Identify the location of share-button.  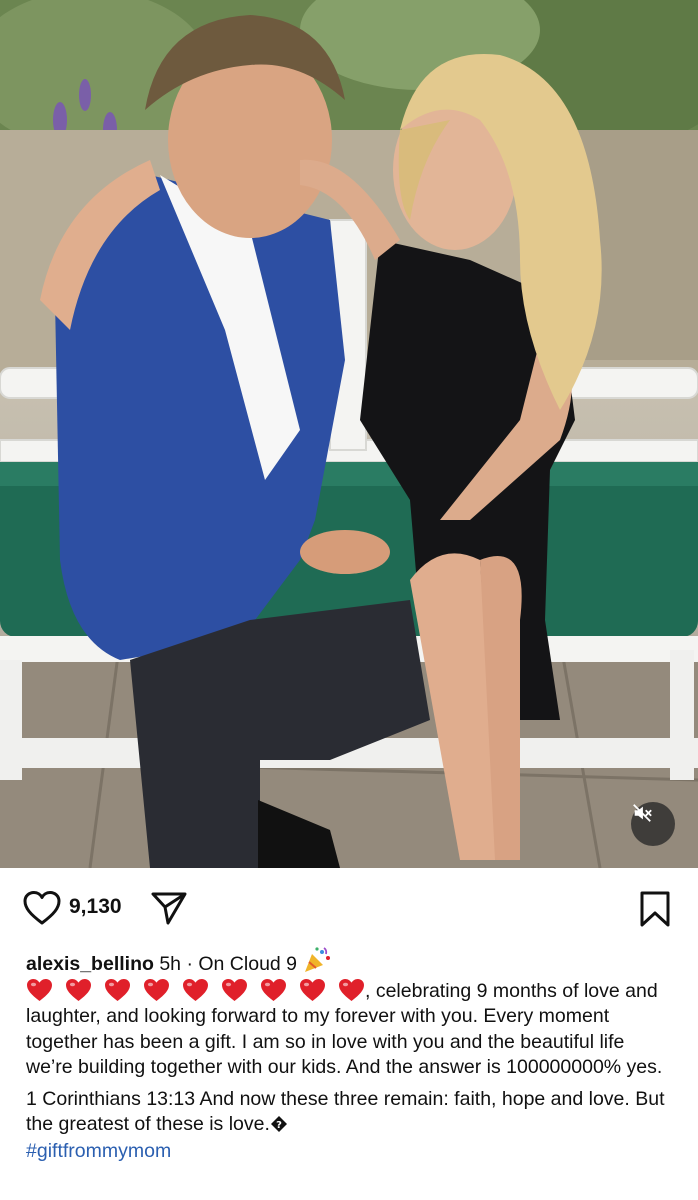
(169, 908).